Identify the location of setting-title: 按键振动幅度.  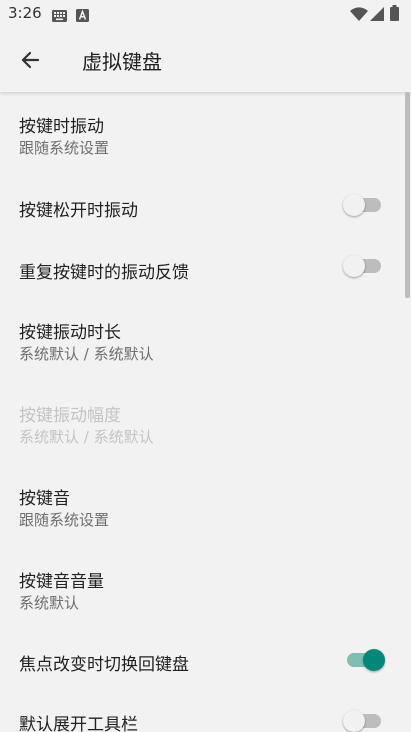
(70, 416).